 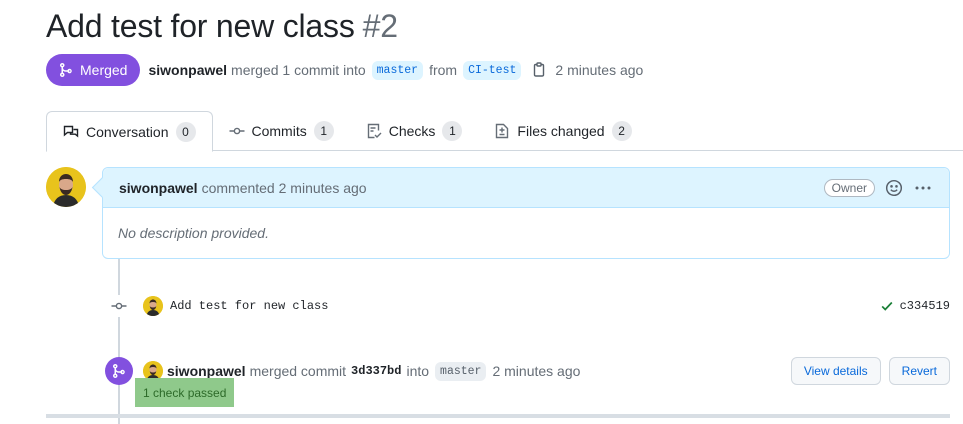 I want to click on owner-badge: Owner, so click(x=849, y=187).